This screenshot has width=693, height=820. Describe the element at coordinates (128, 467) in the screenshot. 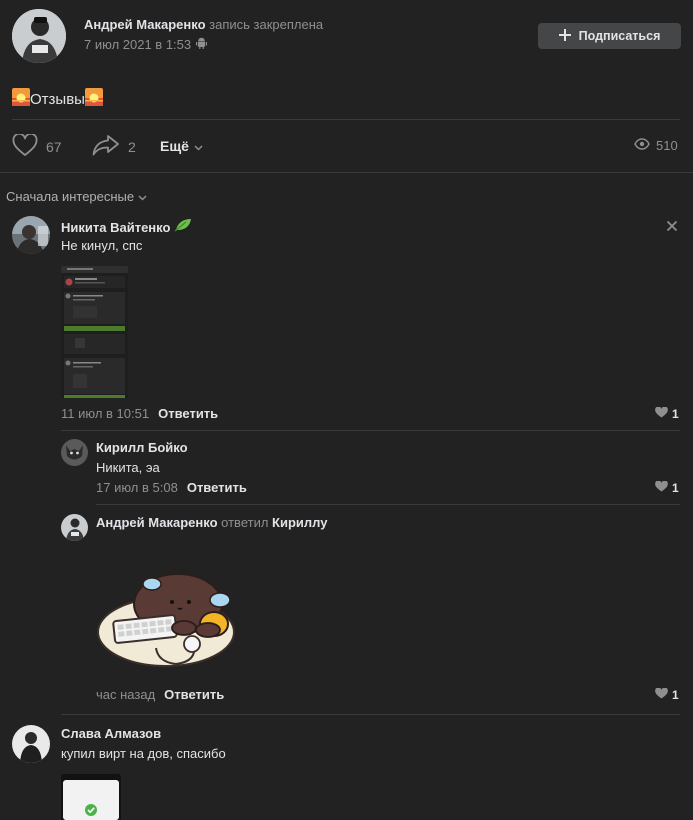

I see `reply-text: Никита, эа` at that location.